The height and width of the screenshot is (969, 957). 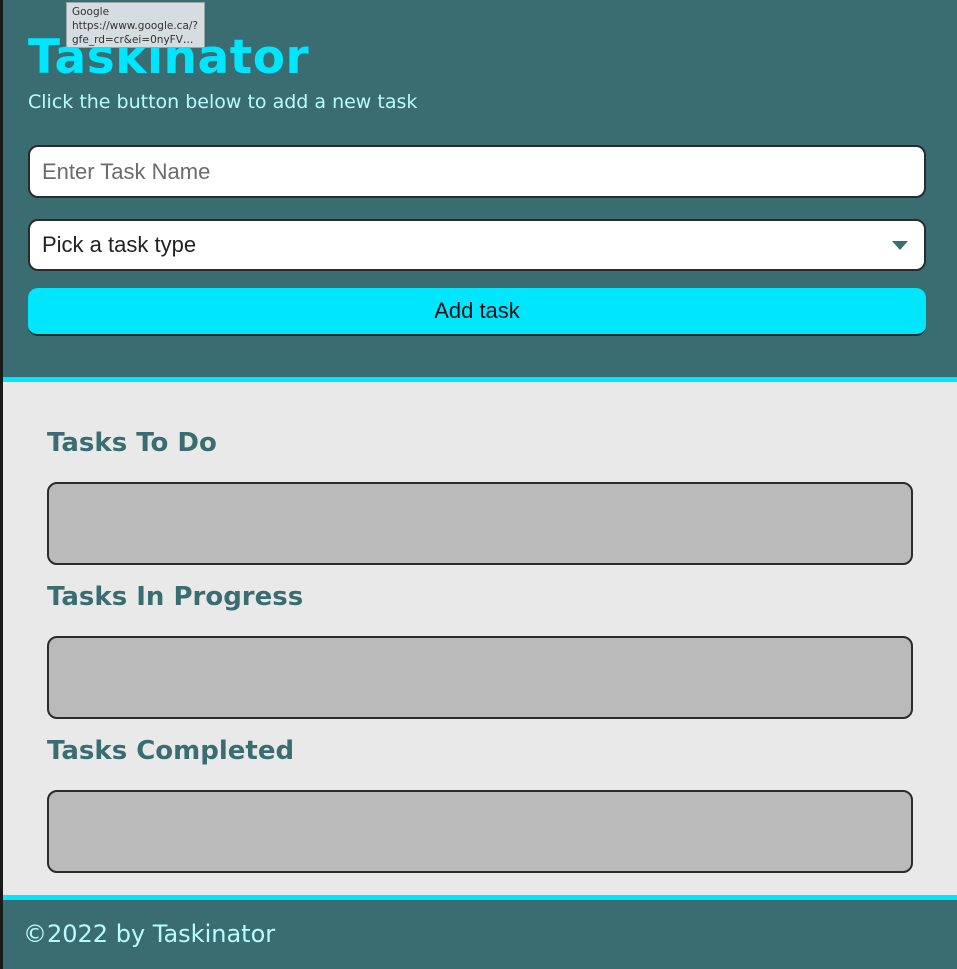 I want to click on add-task-button: Add task, so click(x=477, y=312).